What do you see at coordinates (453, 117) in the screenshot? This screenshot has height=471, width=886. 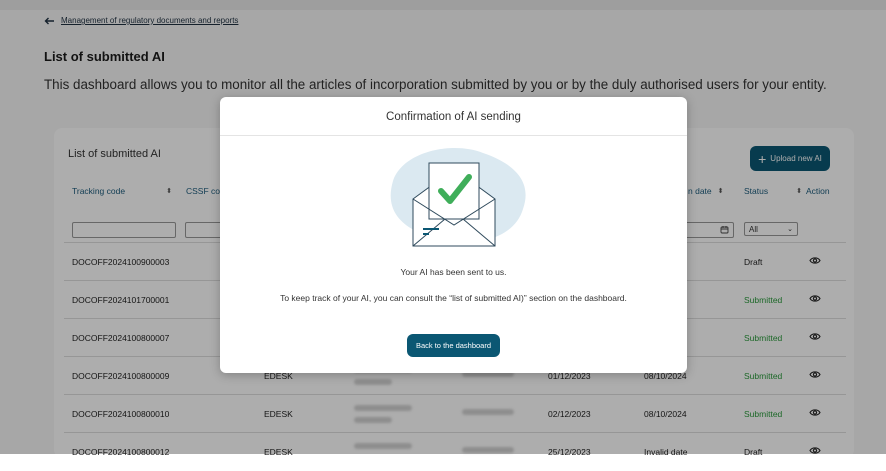 I see `modal-title: Confirmation of AI sending` at bounding box center [453, 117].